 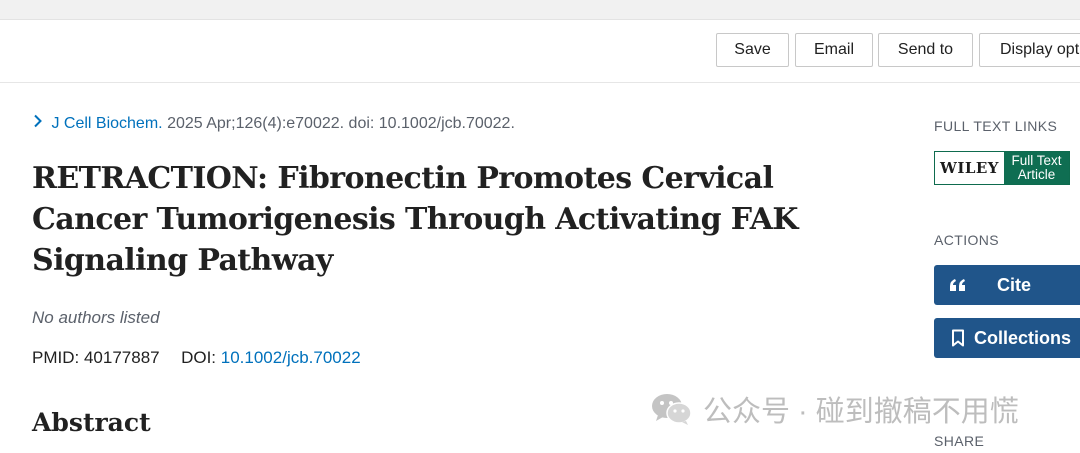 What do you see at coordinates (958, 338) in the screenshot?
I see `bookmark-icon` at bounding box center [958, 338].